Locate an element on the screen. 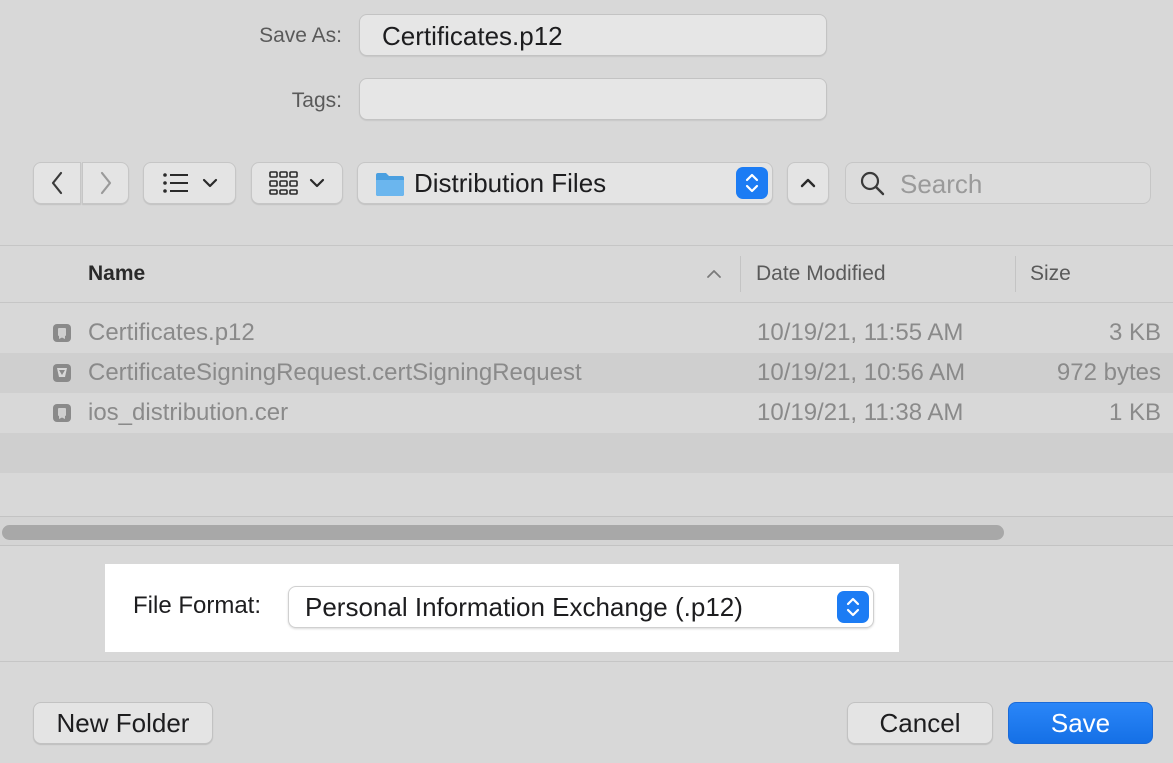 The image size is (1173, 763). list-view-button is located at coordinates (189, 183).